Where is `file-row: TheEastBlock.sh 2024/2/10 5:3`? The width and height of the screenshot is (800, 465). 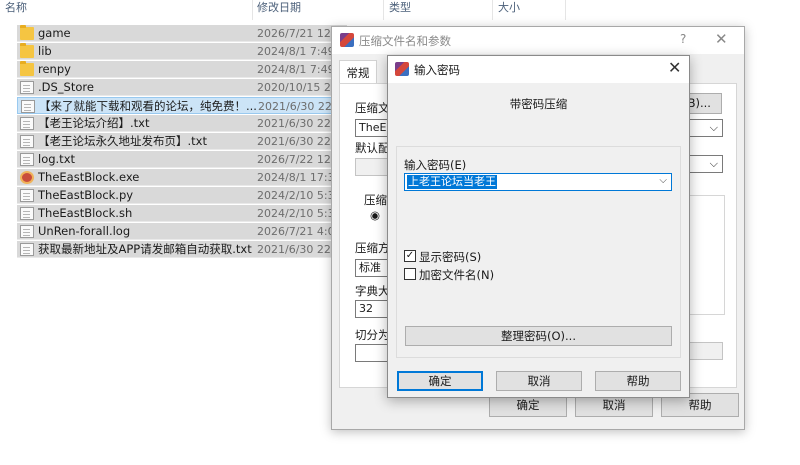
file-row: TheEastBlock.sh 2024/2/10 5:3 is located at coordinates (182, 213).